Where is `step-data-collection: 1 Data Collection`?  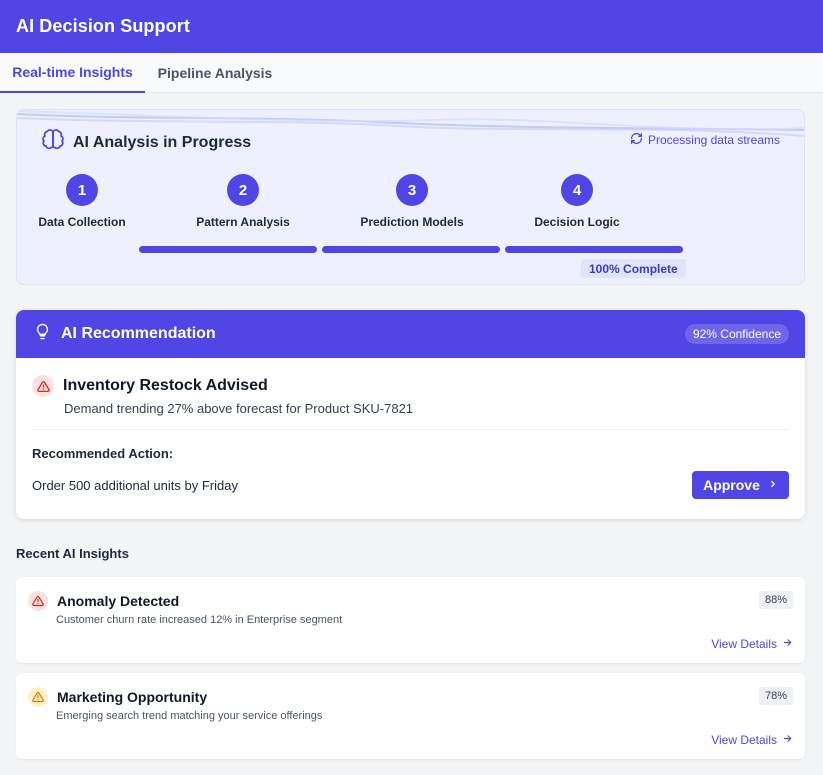 step-data-collection: 1 Data Collection is located at coordinates (84, 201).